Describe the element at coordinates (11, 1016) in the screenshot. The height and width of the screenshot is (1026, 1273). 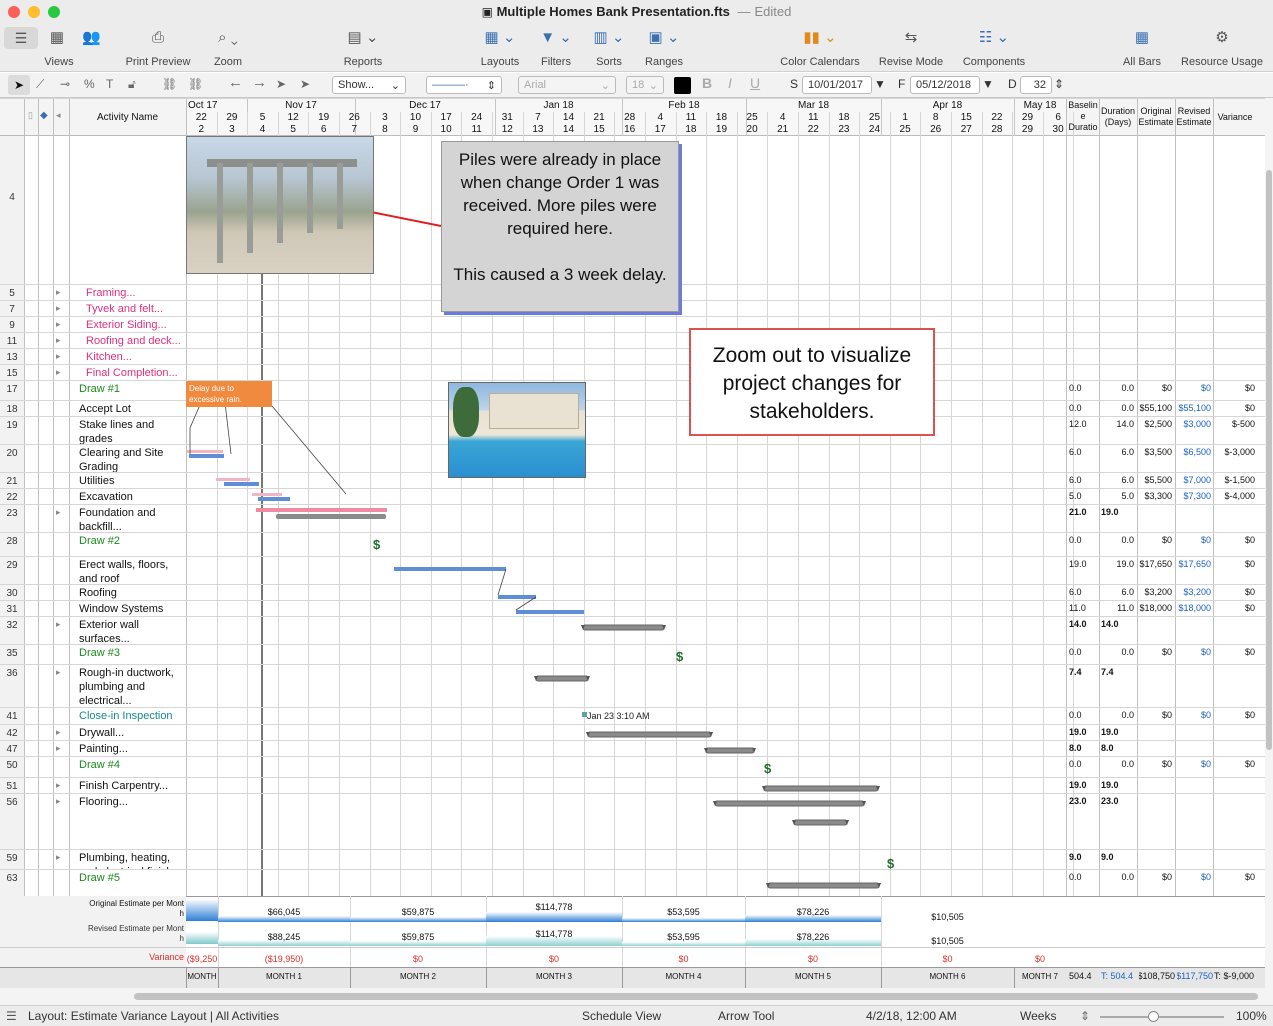
I see `sidebar-list-icon: ☰` at that location.